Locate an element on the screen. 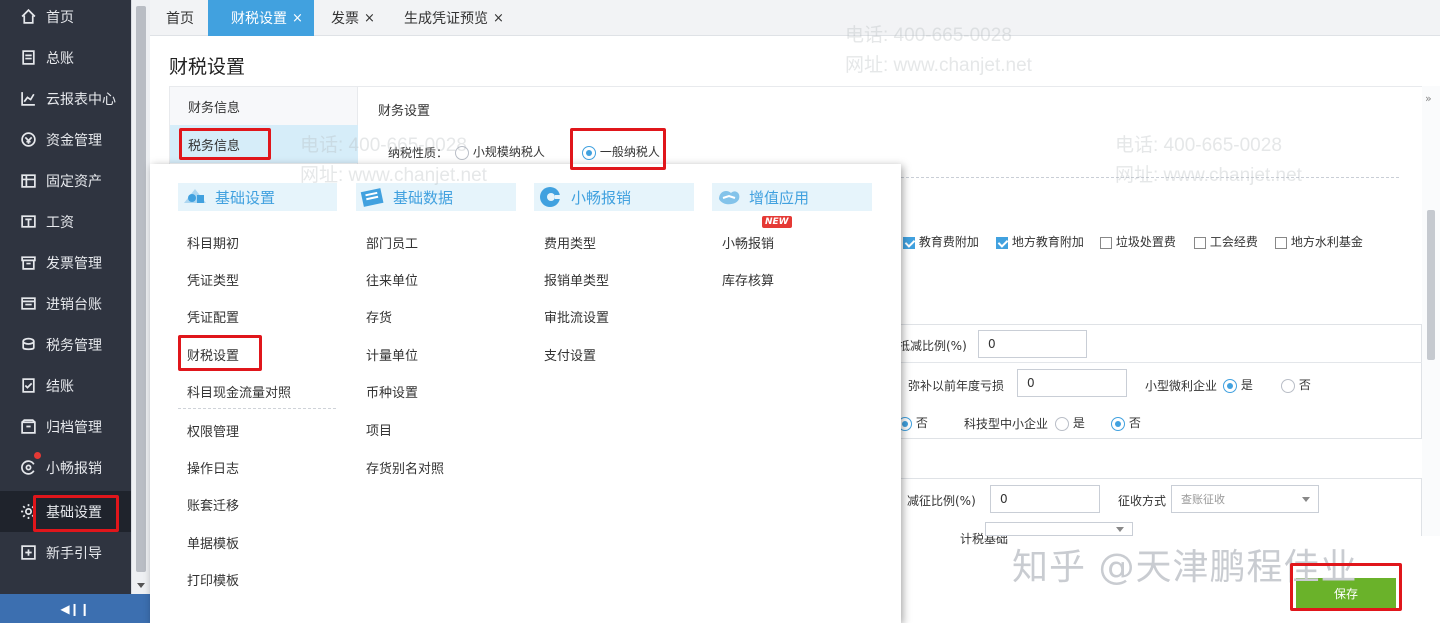 This screenshot has width=1440, height=623. prev-no-option: 否 is located at coordinates (913, 422).